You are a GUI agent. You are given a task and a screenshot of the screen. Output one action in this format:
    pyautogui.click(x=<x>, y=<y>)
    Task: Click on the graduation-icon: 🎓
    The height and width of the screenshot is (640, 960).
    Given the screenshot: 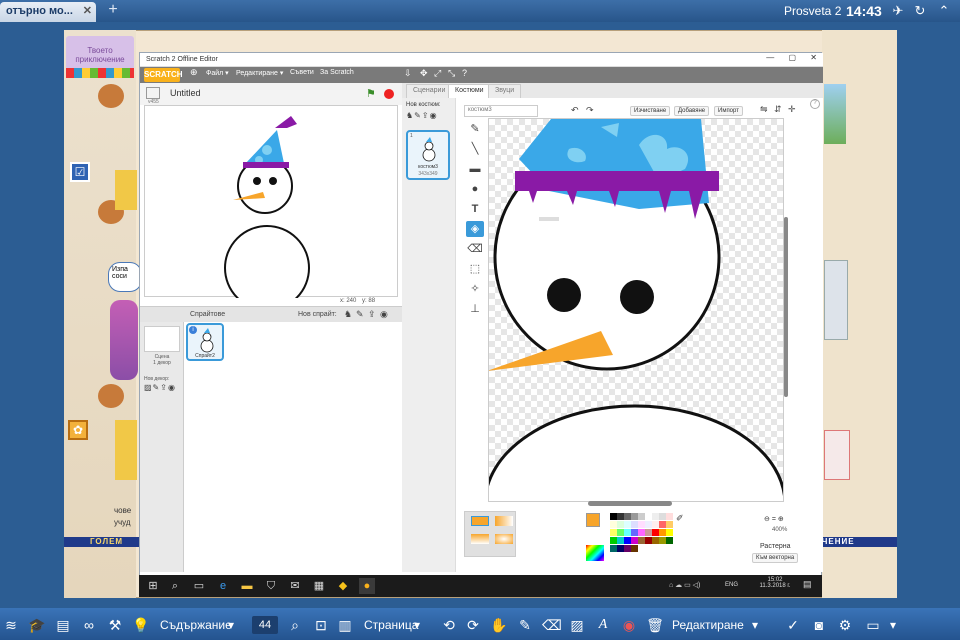 What is the action you would take?
    pyautogui.click(x=37, y=625)
    